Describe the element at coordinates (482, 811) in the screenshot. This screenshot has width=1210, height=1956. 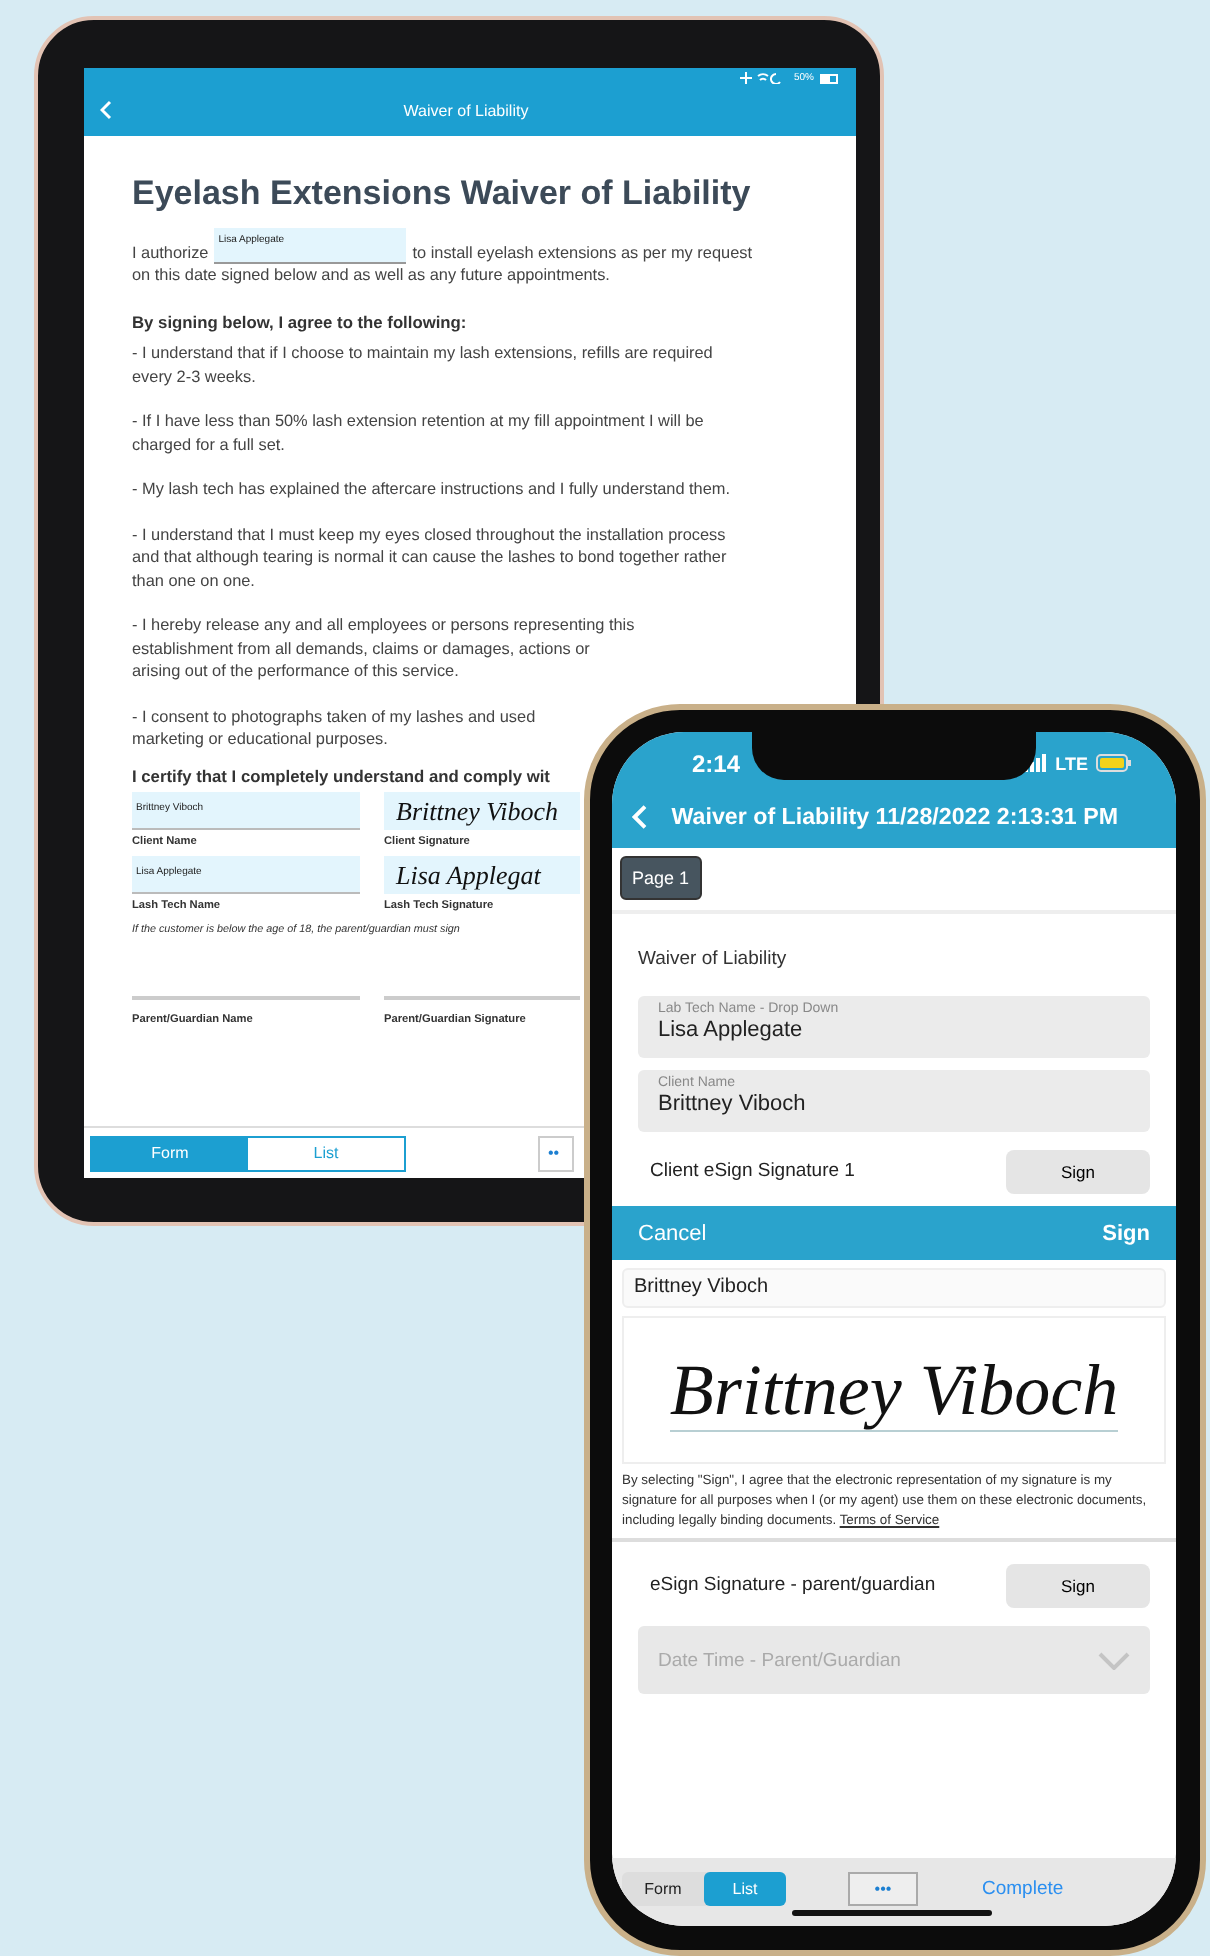
I see `signature-field: Brittney Viboch` at that location.